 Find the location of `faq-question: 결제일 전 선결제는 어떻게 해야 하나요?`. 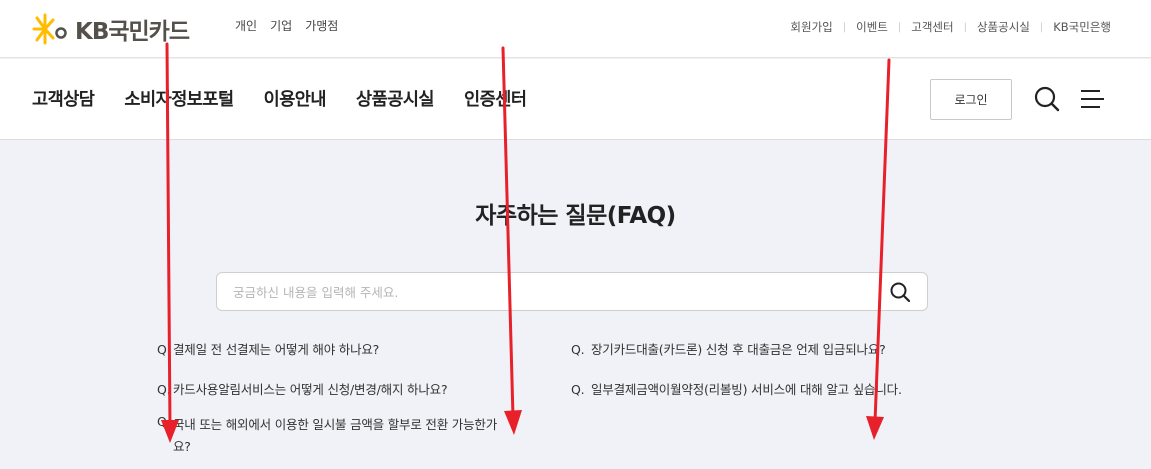

faq-question: 결제일 전 선결제는 어떻게 해야 하나요? is located at coordinates (276, 349).